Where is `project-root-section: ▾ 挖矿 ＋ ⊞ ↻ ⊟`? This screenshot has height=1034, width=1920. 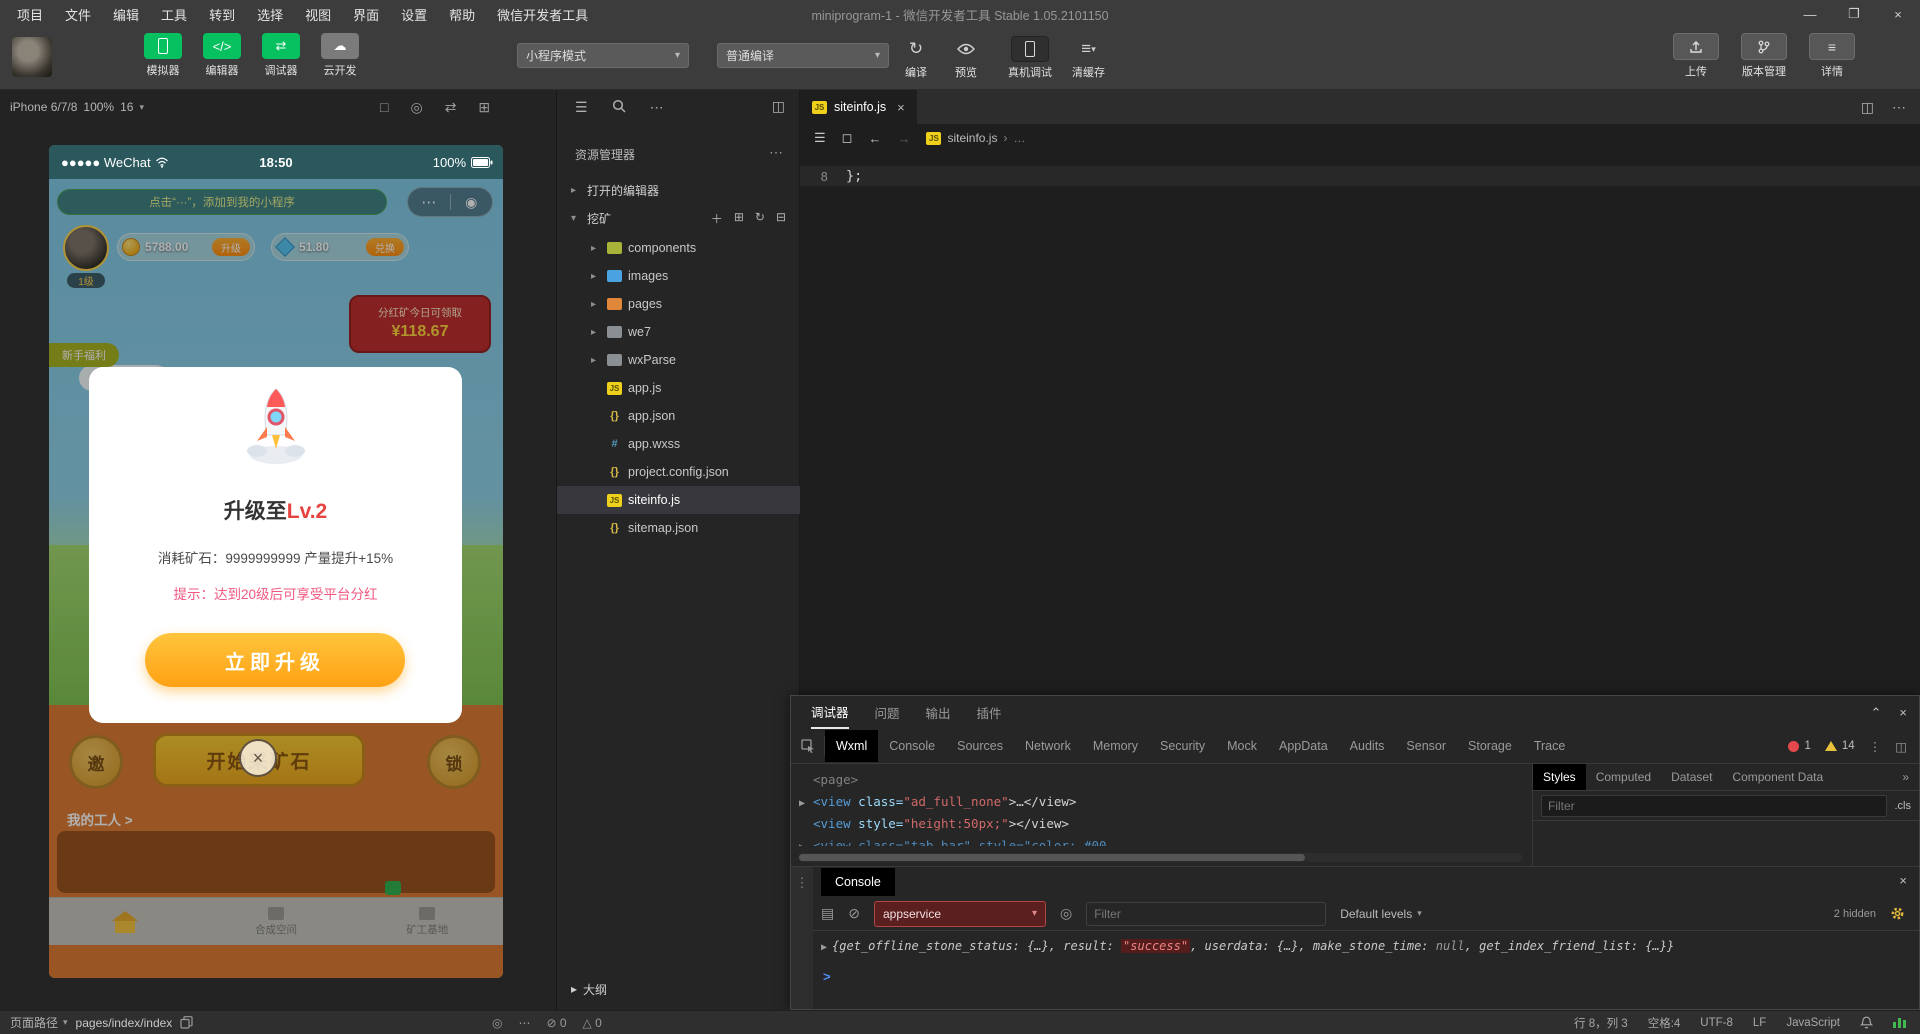
project-root-section: ▾ 挖矿 ＋ ⊞ ↻ ⊟ is located at coordinates (678, 218).